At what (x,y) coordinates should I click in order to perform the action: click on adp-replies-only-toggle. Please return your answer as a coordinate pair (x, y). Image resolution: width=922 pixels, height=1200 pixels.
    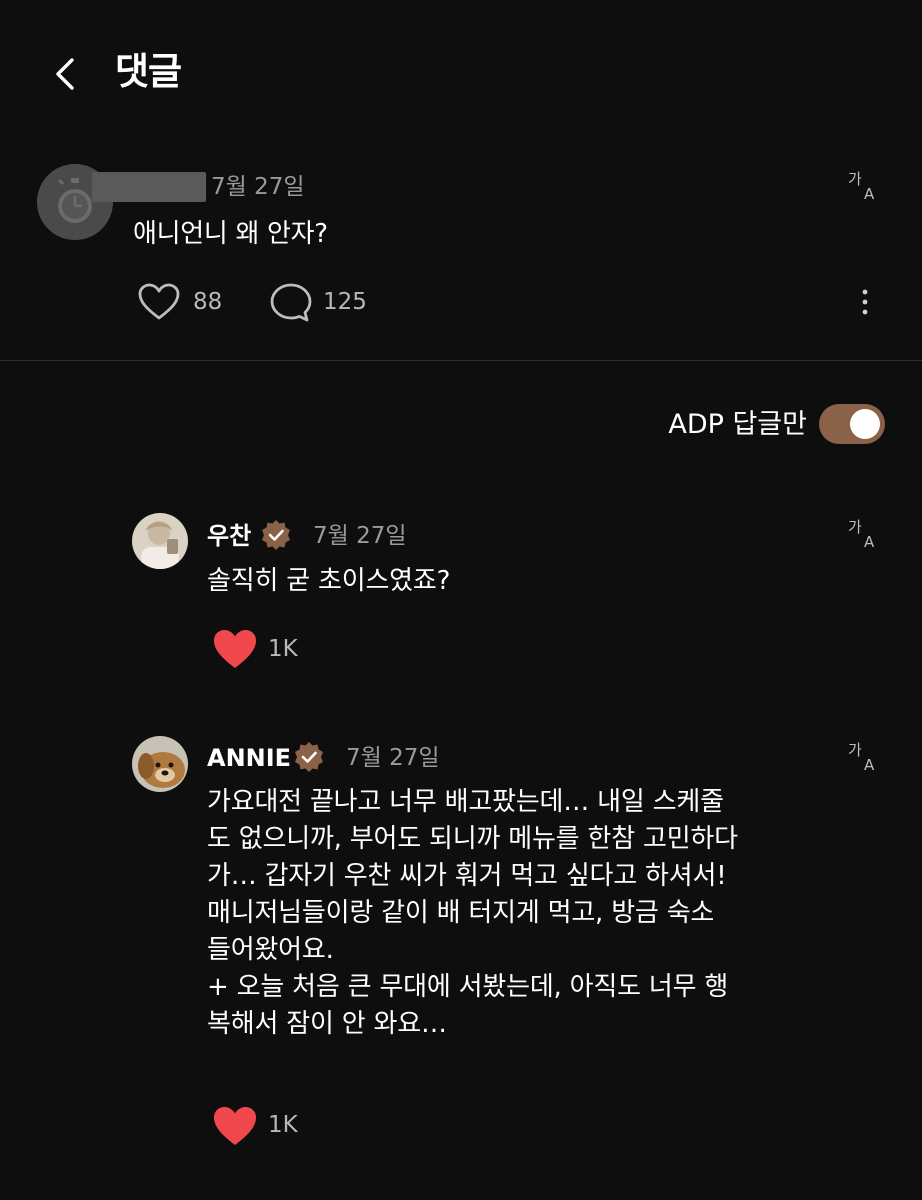
    Looking at the image, I should click on (852, 424).